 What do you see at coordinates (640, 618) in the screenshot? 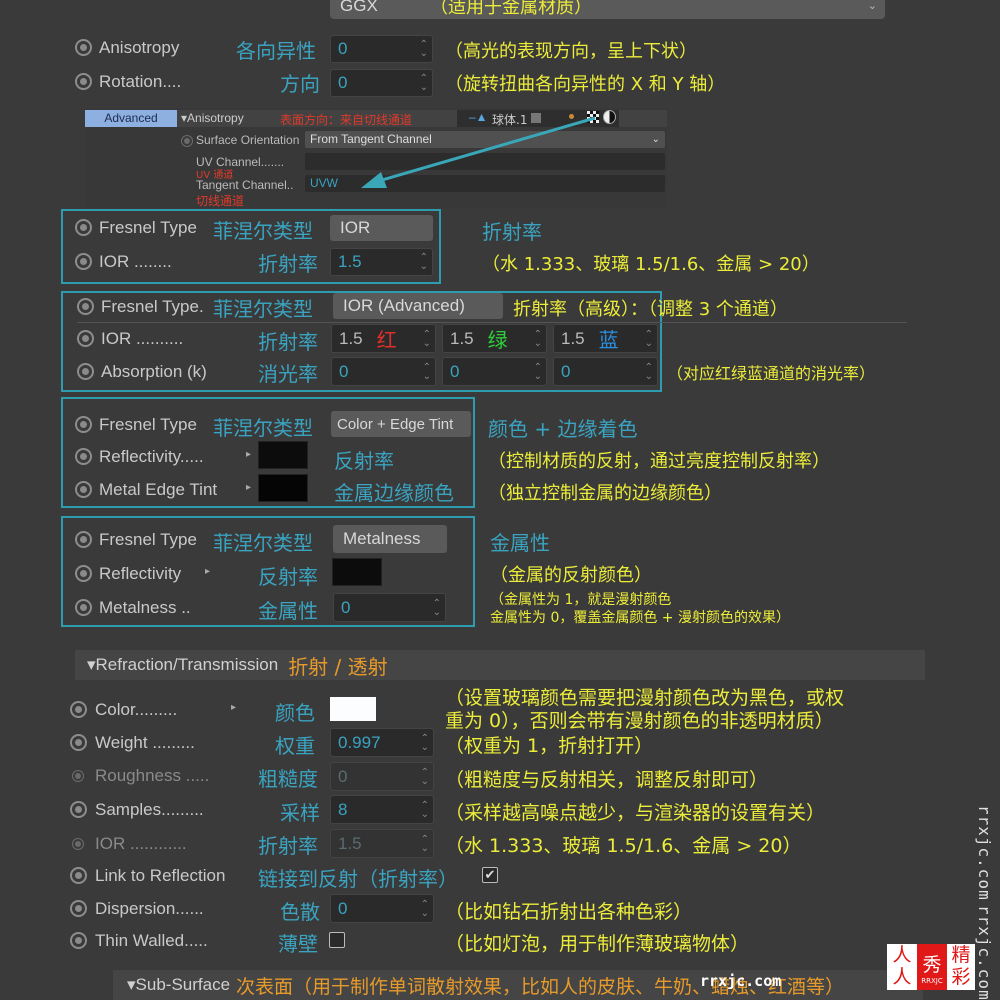
I see `metalness-note-2: 金属性为 0，覆盖金属颜色 + 漫射颜色的效果）` at bounding box center [640, 618].